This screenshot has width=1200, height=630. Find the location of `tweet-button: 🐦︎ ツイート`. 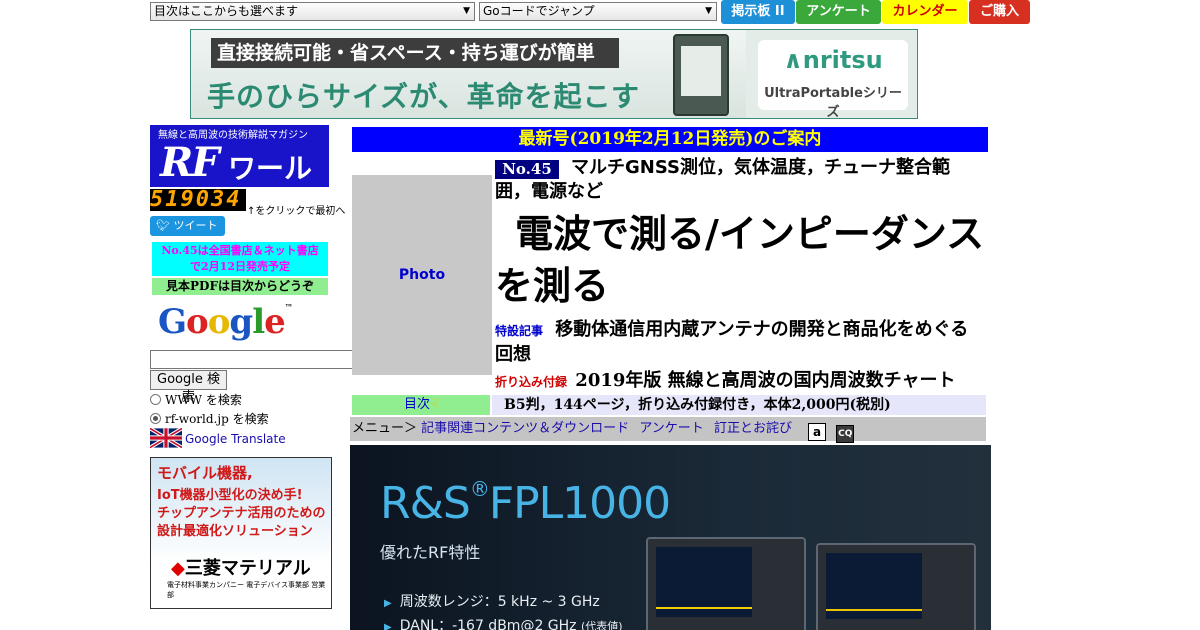

tweet-button: 🐦︎ ツイート is located at coordinates (187, 226).